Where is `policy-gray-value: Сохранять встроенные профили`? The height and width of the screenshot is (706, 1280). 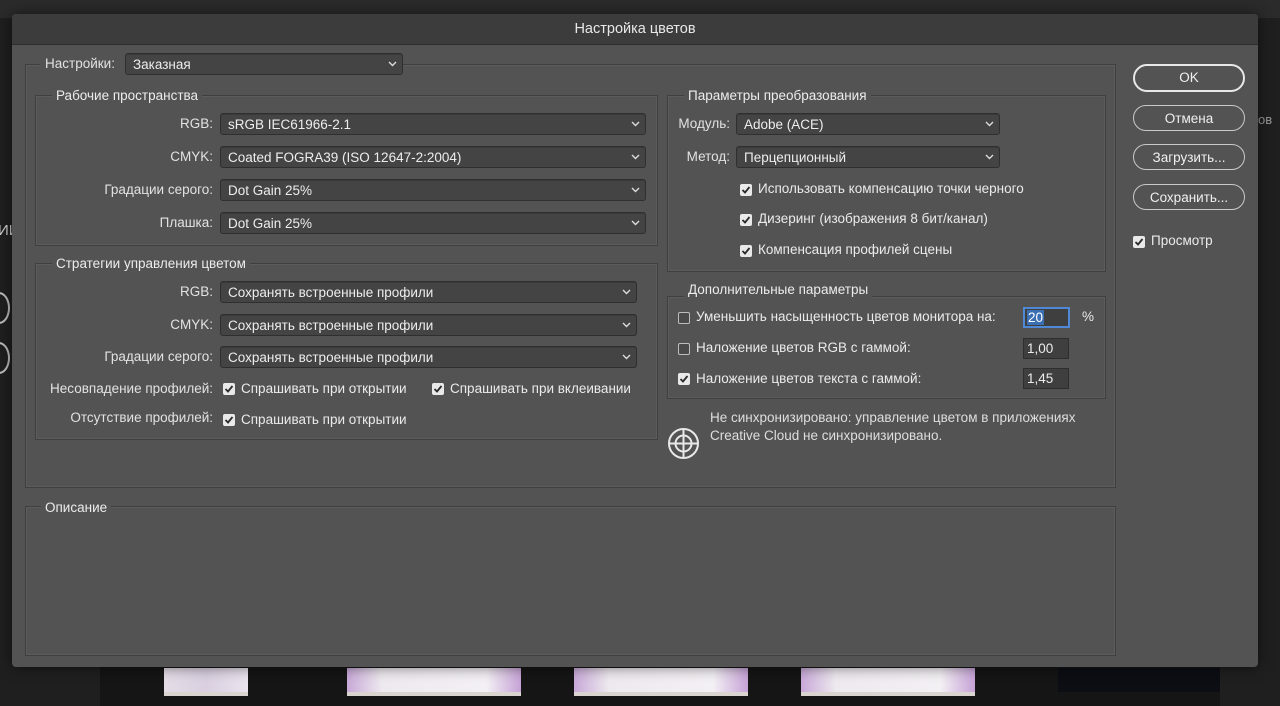 policy-gray-value: Сохранять встроенные профили is located at coordinates (331, 357).